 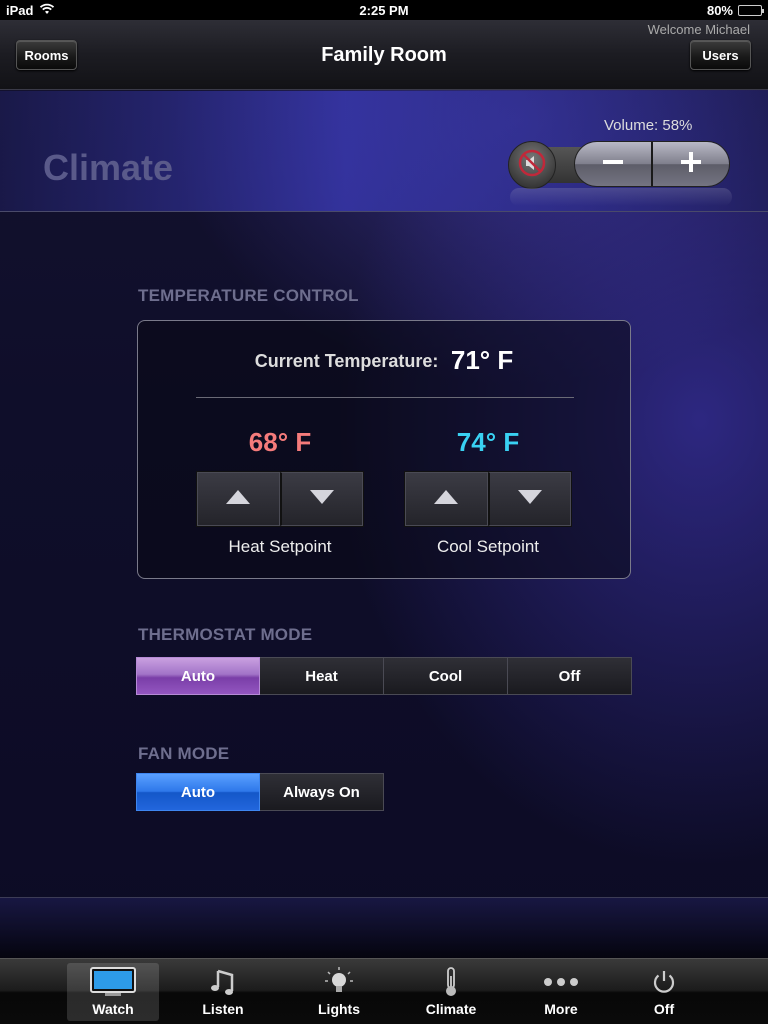 I want to click on fan-mode-auto: Auto, so click(x=198, y=792).